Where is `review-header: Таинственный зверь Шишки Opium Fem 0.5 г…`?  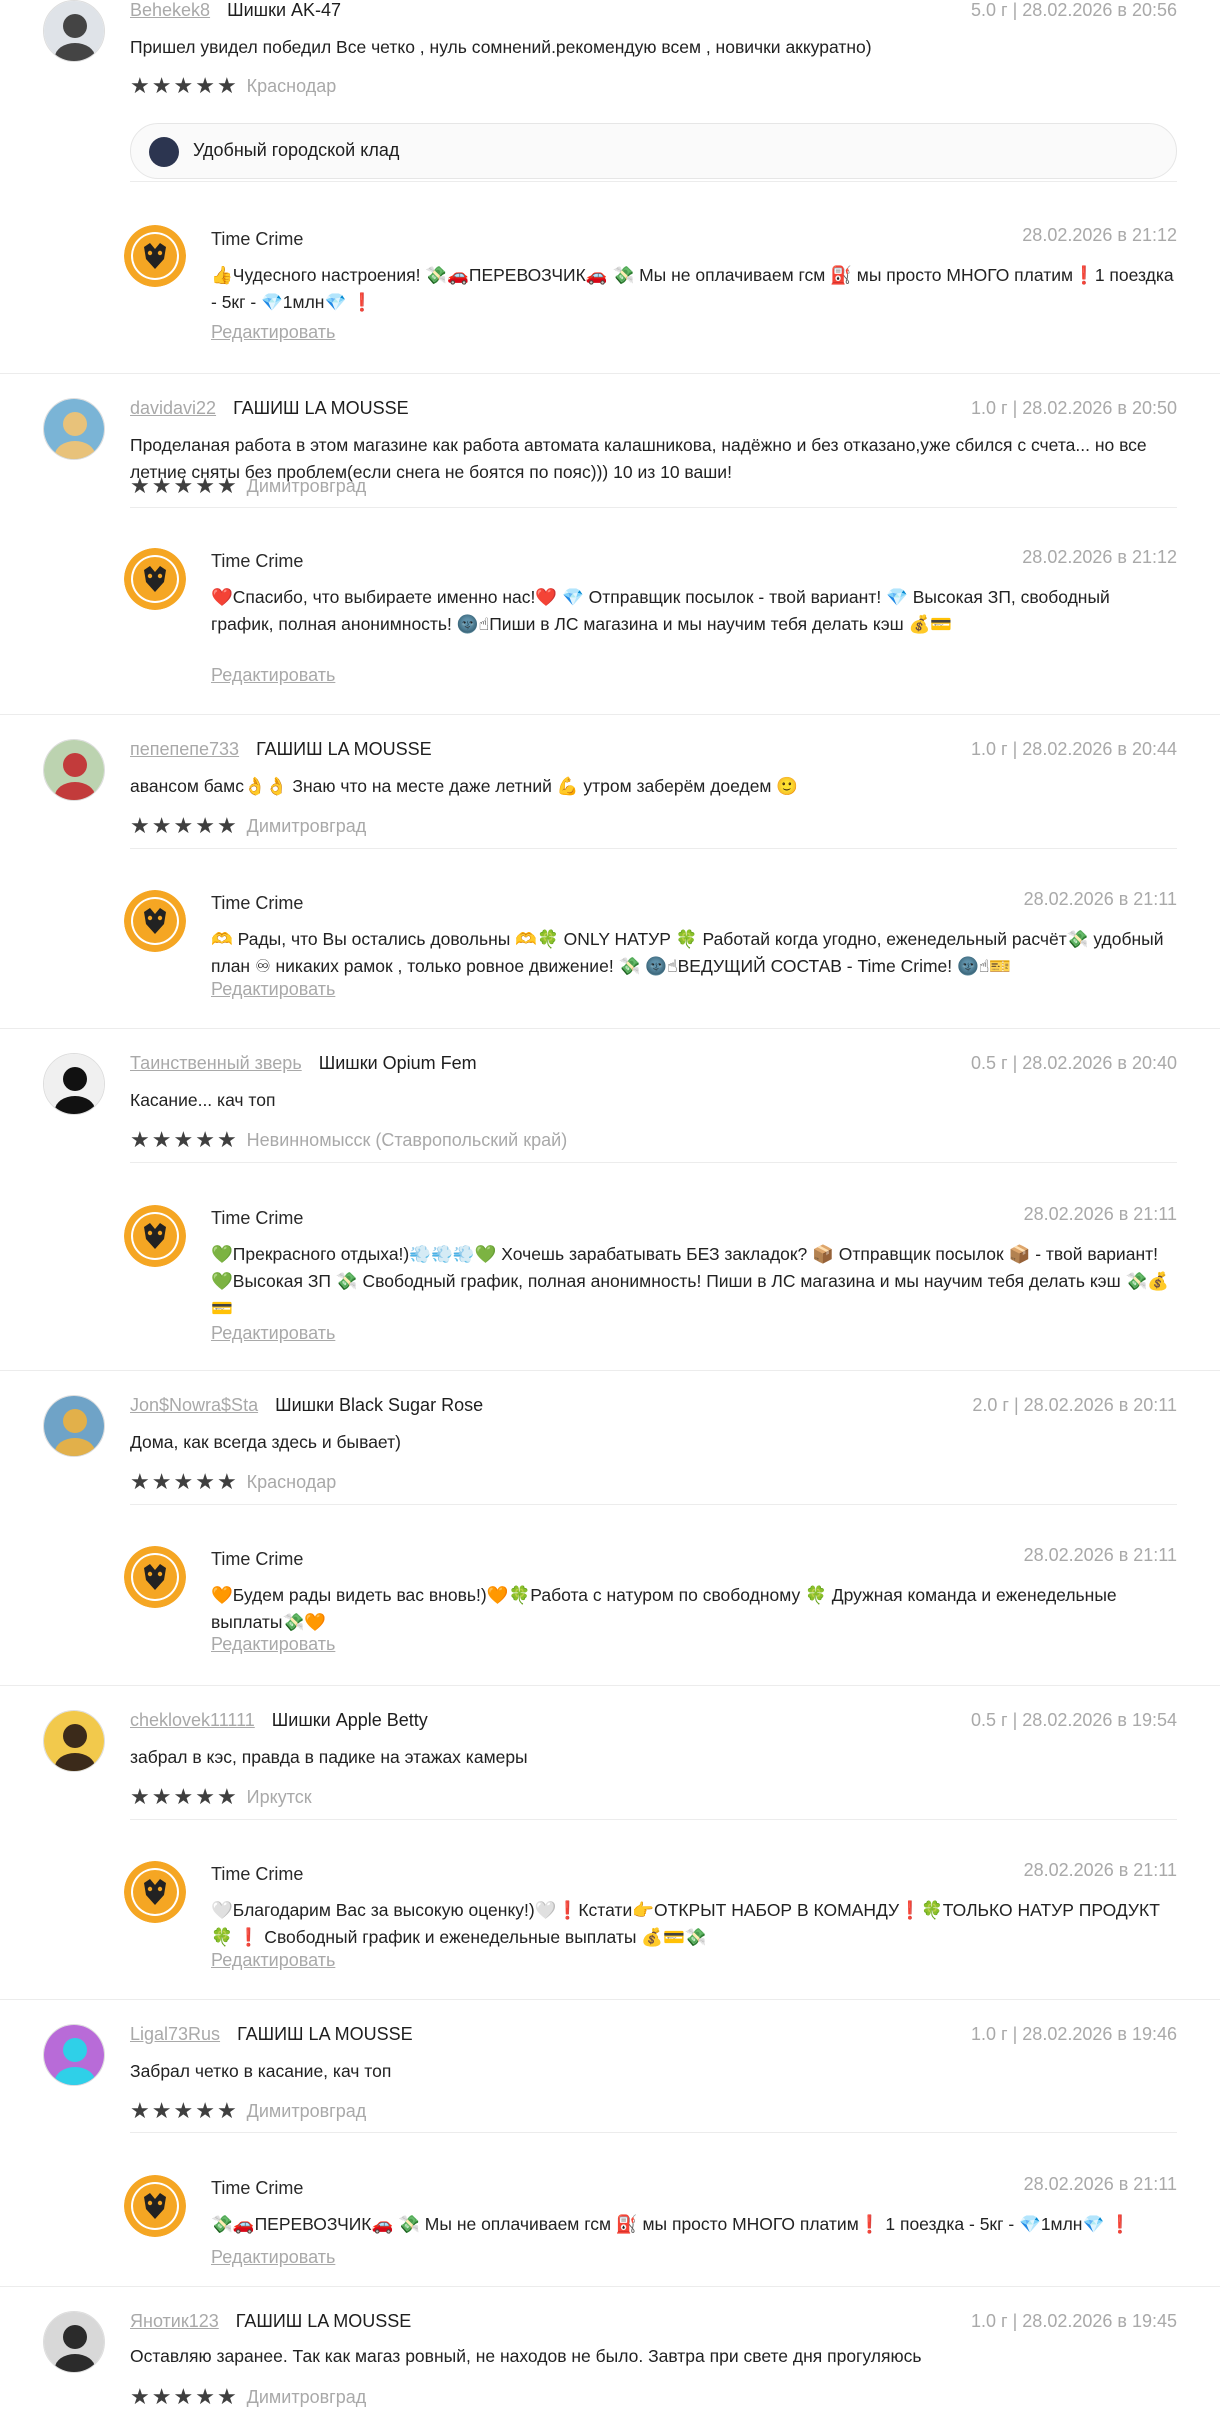
review-header: Таинственный зверь Шишки Opium Fem 0.5 г… is located at coordinates (653, 1065).